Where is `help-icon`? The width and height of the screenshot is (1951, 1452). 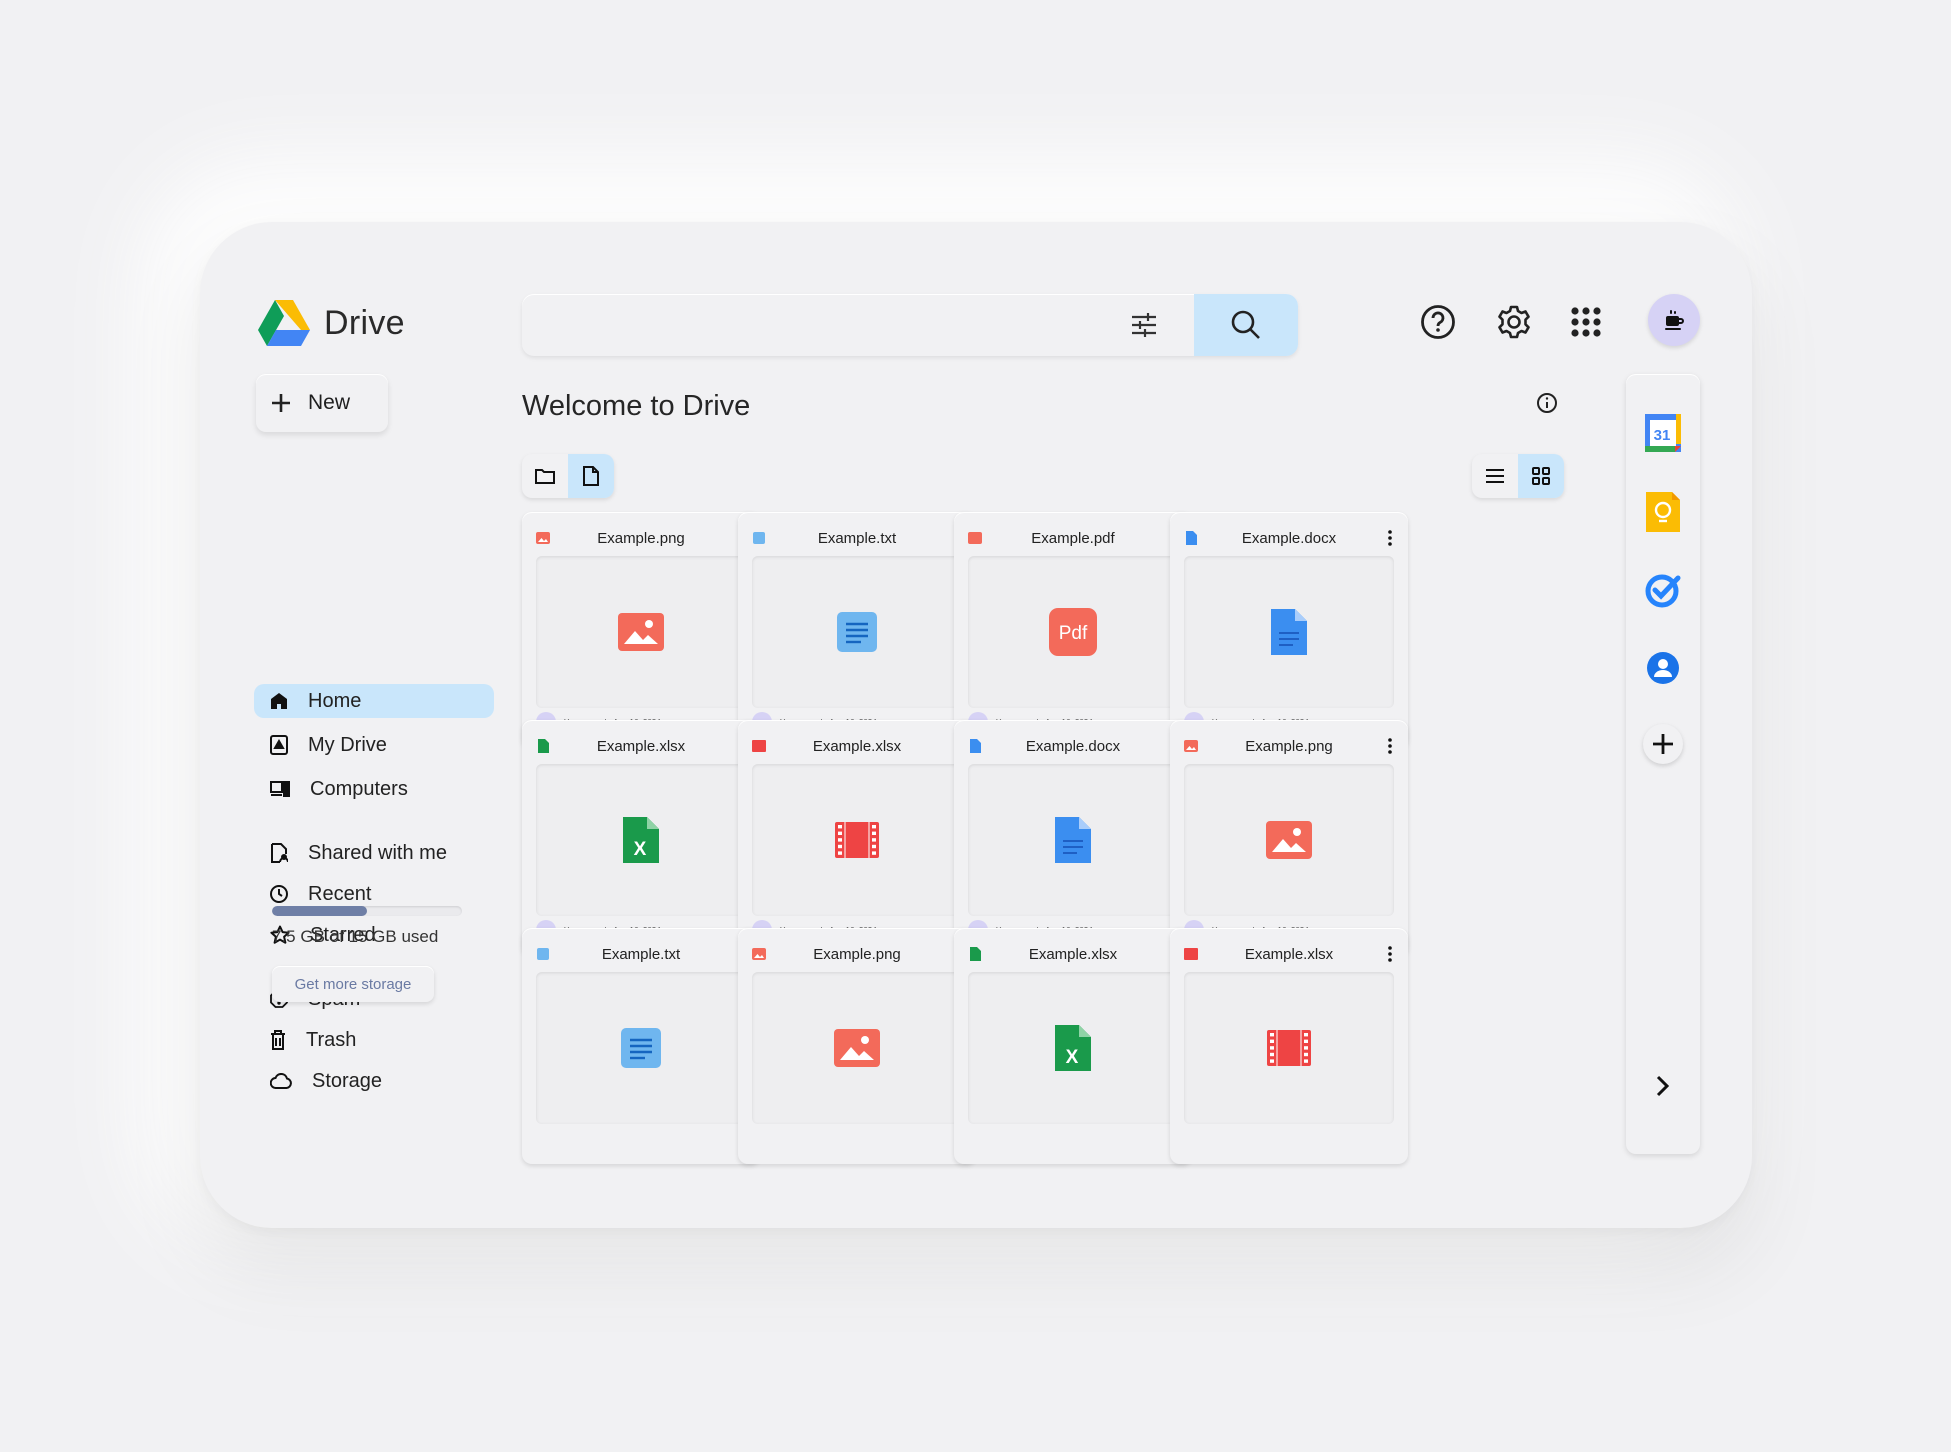
help-icon is located at coordinates (1438, 322).